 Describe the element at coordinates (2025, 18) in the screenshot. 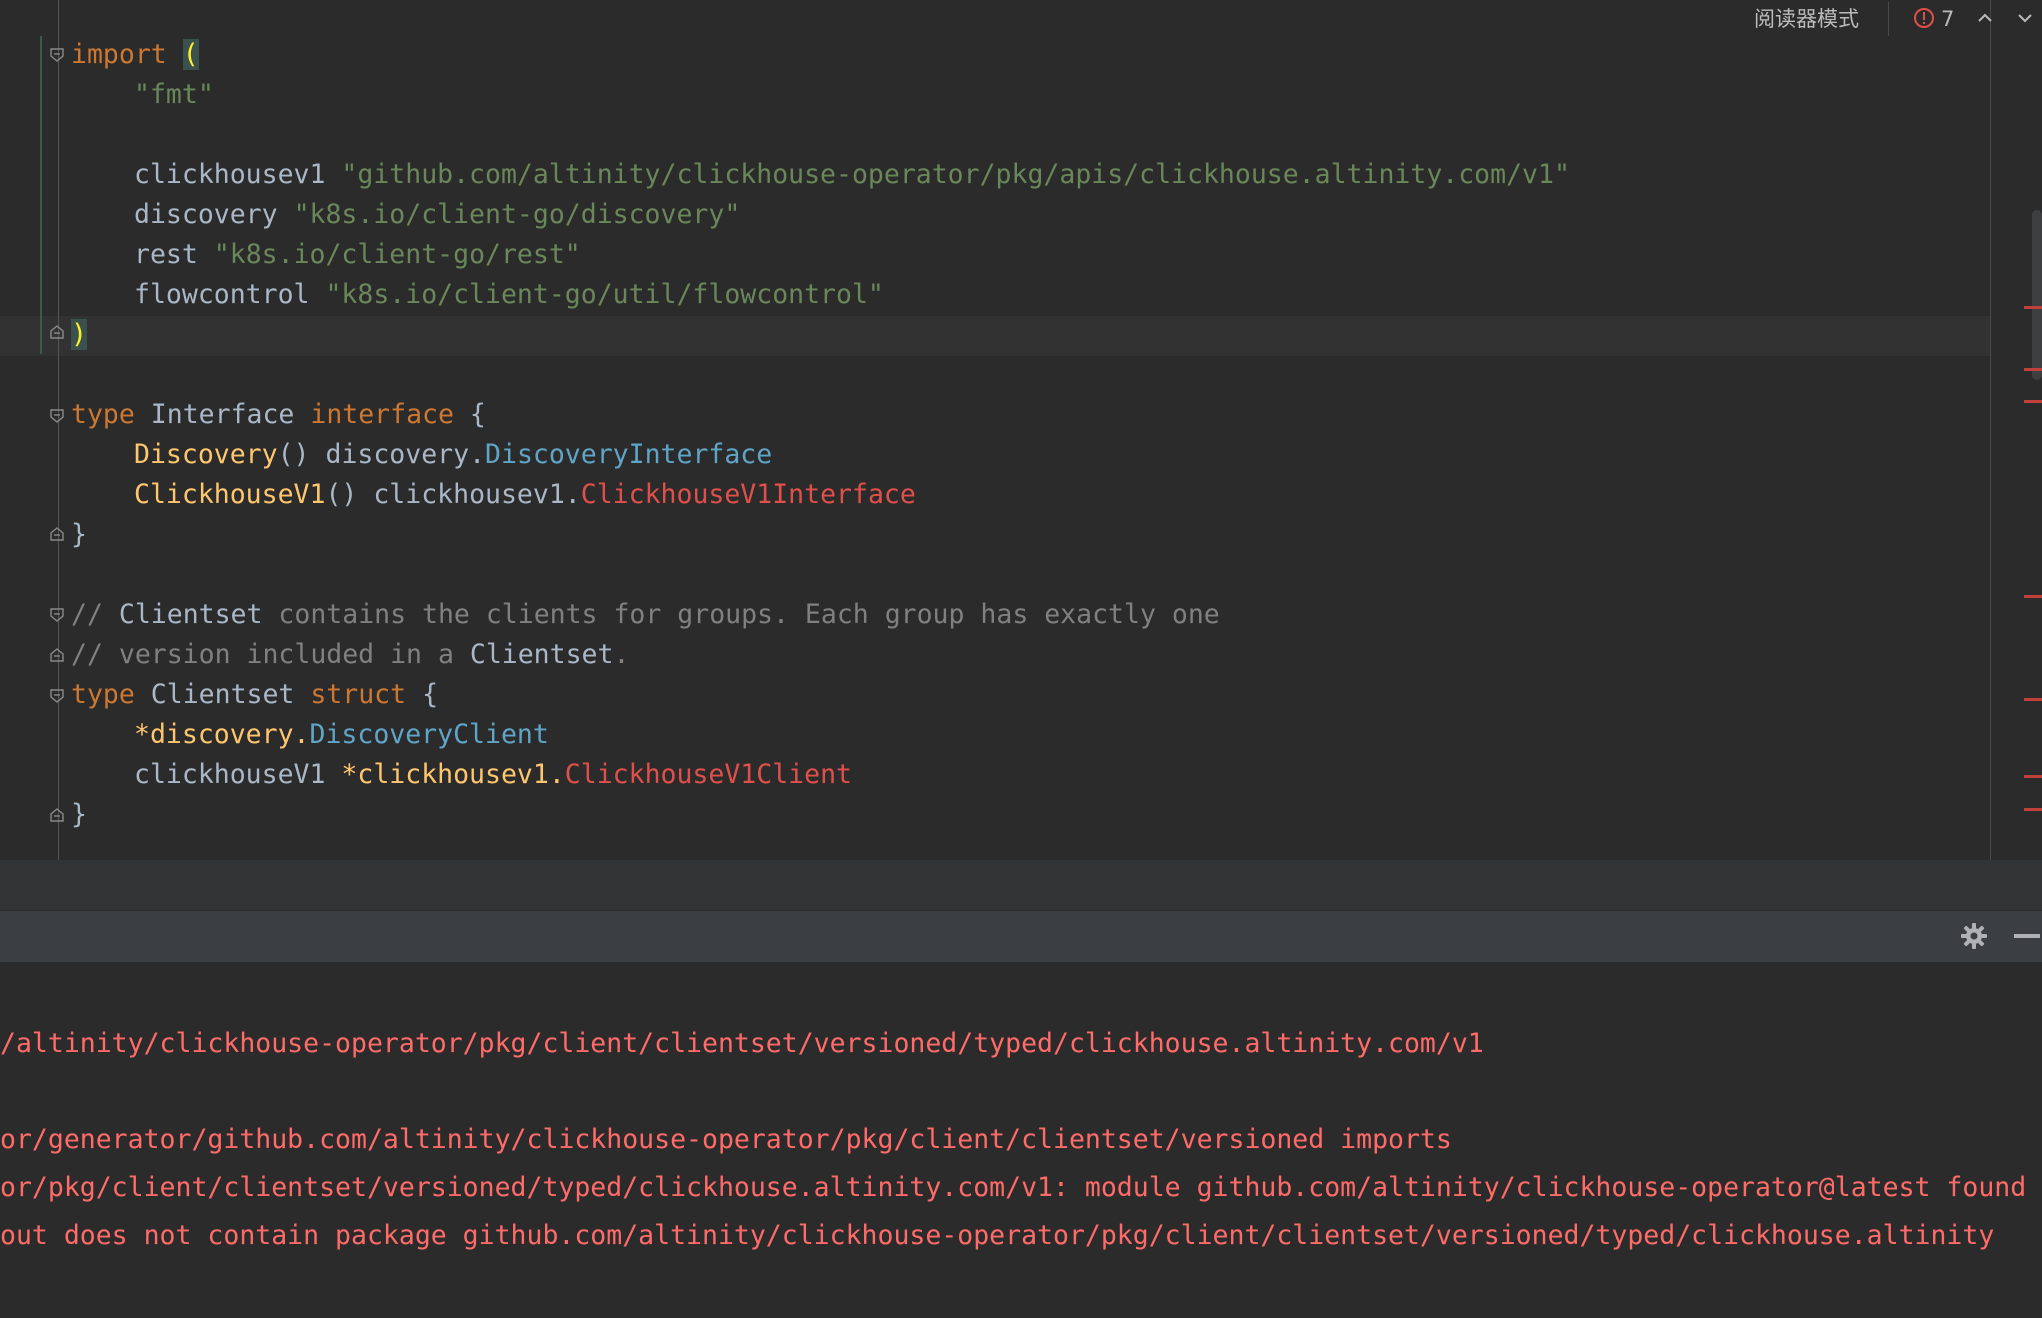

I see `chevron-down-icon` at that location.